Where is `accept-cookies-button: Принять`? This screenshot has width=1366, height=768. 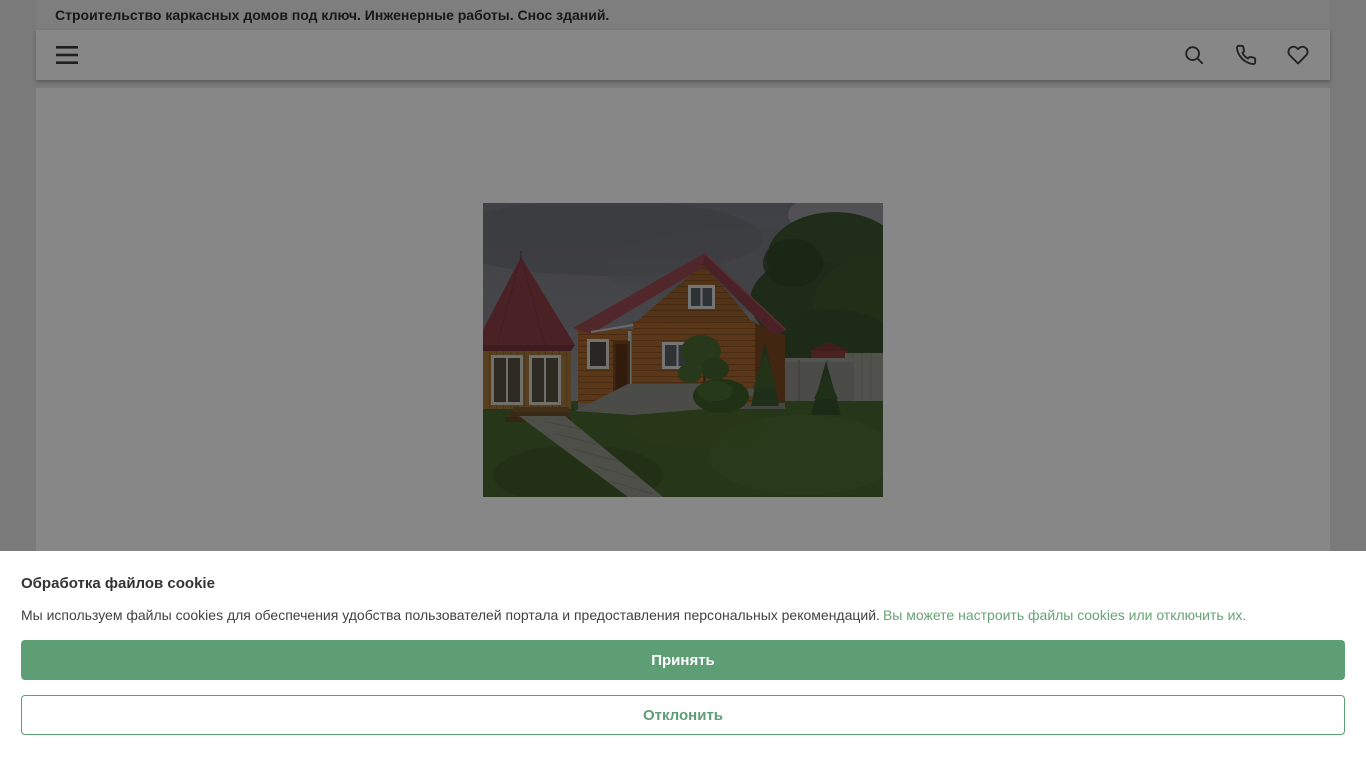
accept-cookies-button: Принять is located at coordinates (683, 660).